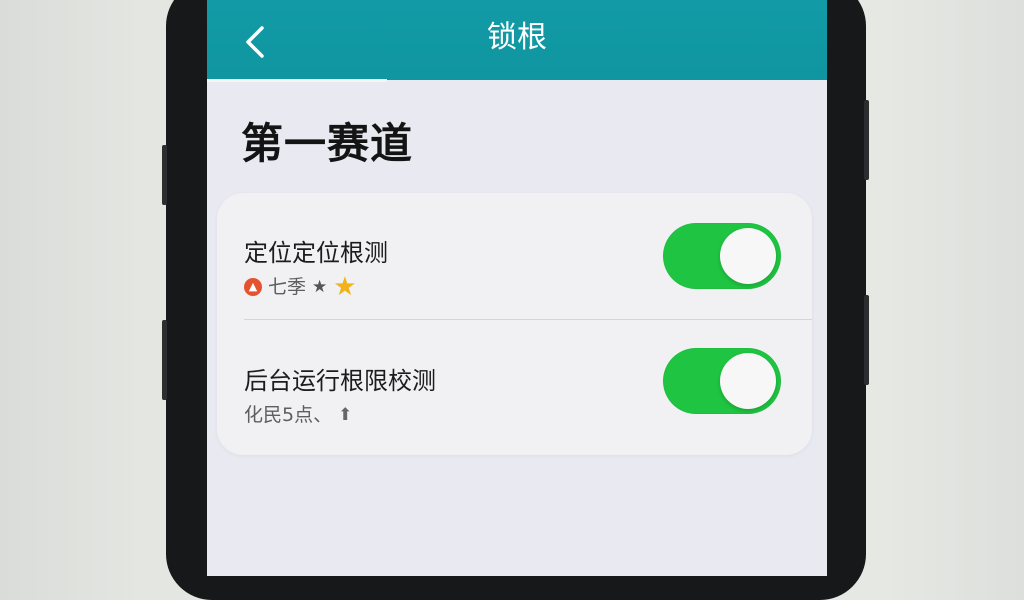  Describe the element at coordinates (253, 287) in the screenshot. I see `location-badge-icon: ▲` at that location.